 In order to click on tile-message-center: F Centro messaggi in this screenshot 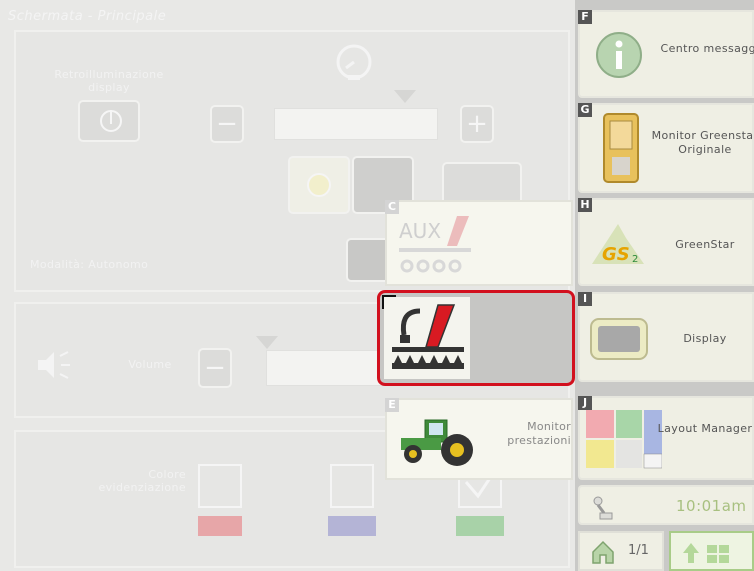, I will do `click(666, 54)`.